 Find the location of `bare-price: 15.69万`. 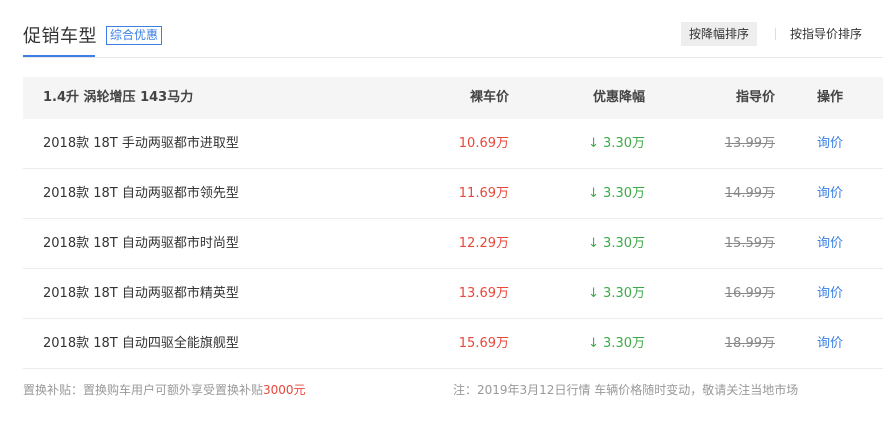

bare-price: 15.69万 is located at coordinates (483, 343).